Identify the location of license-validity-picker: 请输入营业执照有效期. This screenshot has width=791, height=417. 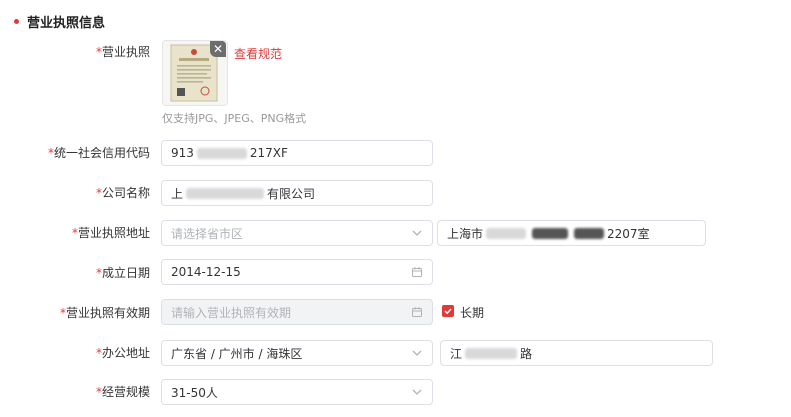
(297, 312).